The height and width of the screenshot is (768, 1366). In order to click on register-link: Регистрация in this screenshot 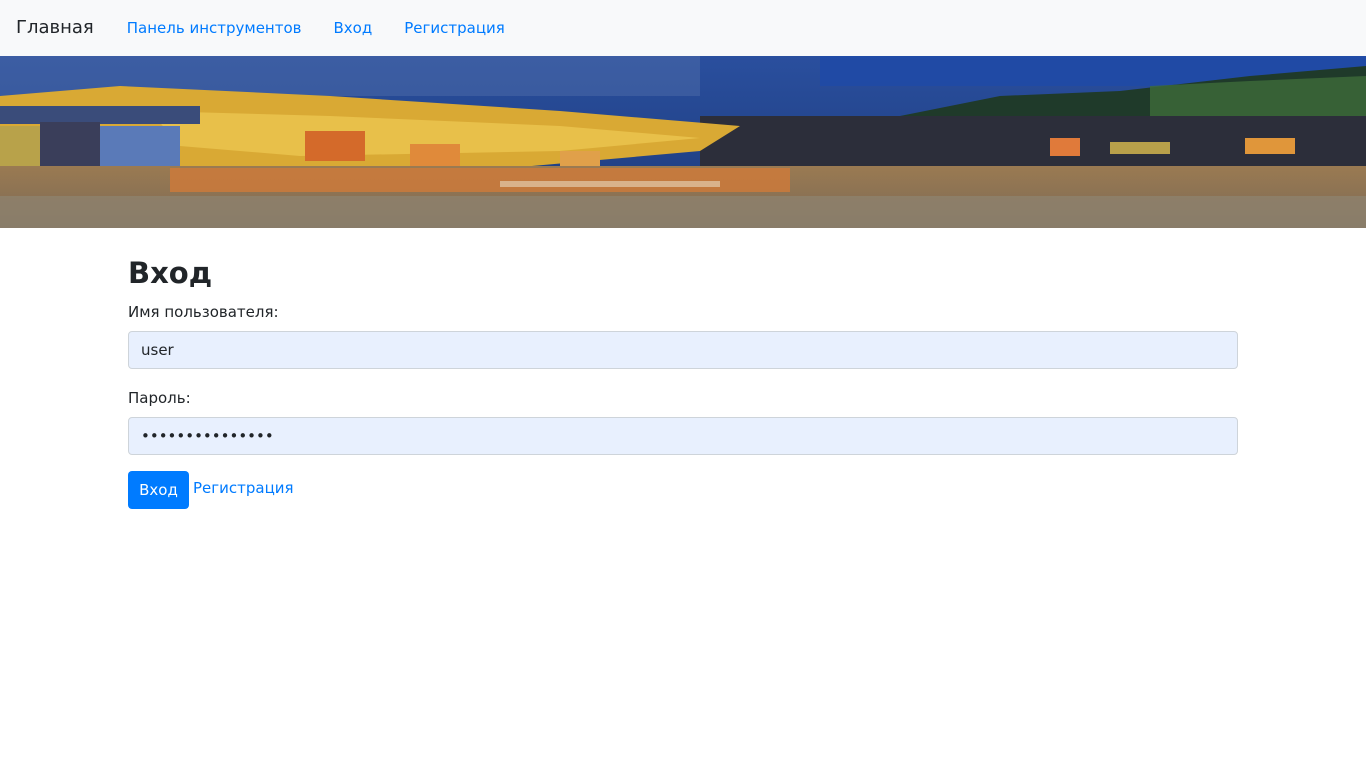, I will do `click(243, 488)`.